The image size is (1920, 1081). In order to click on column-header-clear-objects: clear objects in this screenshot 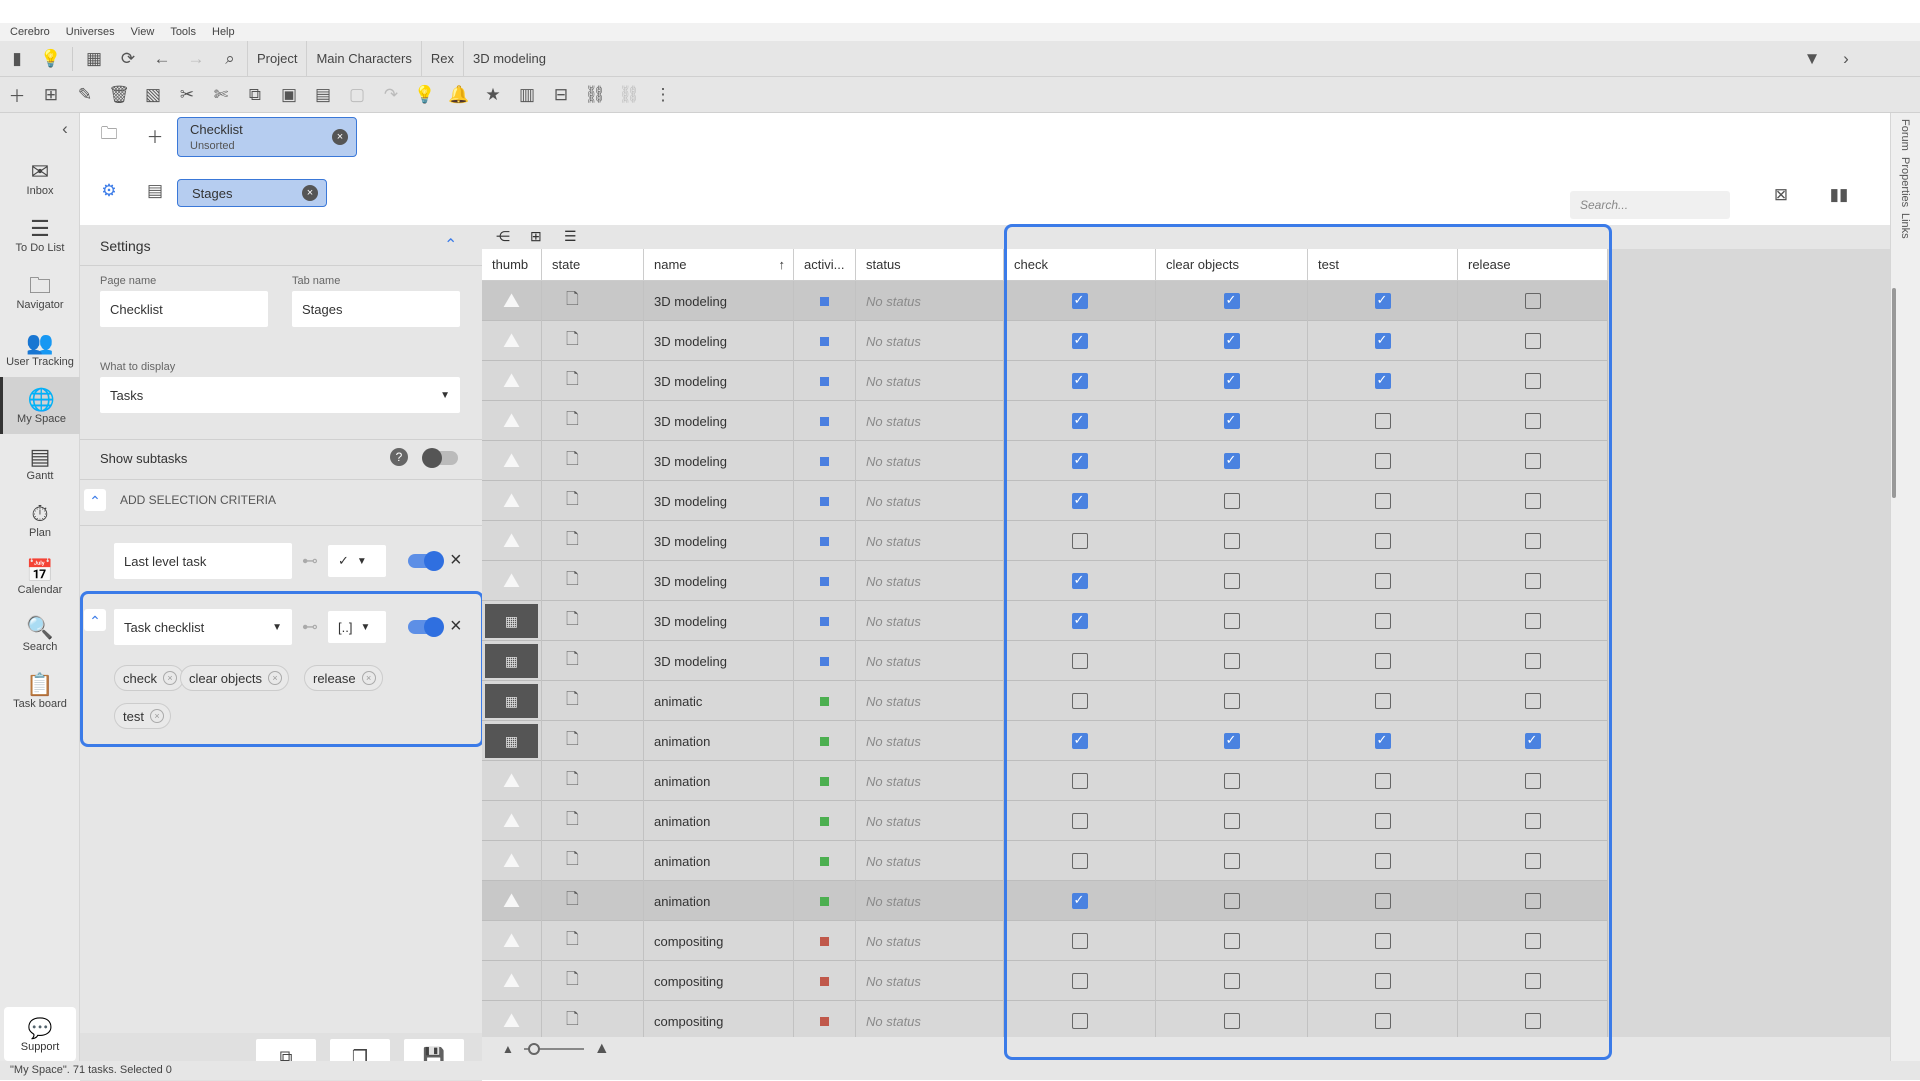, I will do `click(1232, 265)`.